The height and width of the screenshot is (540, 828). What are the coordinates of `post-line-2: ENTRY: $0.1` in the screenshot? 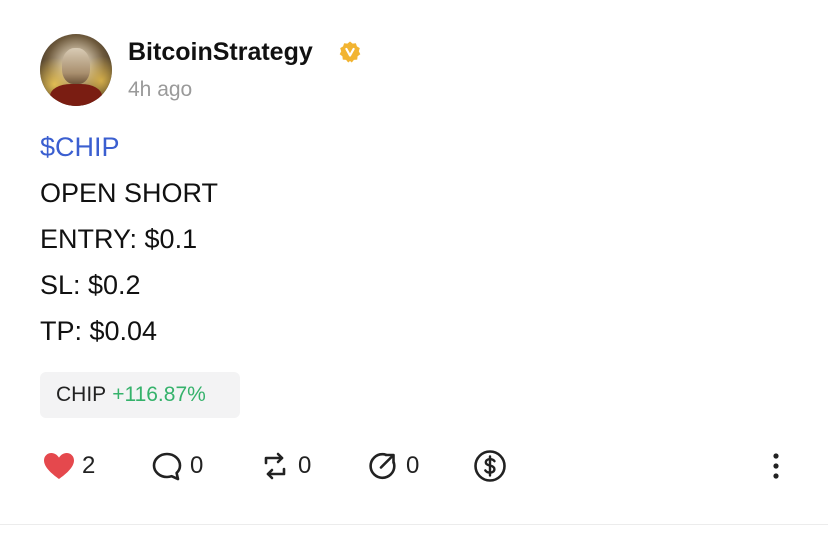 It's located at (119, 239).